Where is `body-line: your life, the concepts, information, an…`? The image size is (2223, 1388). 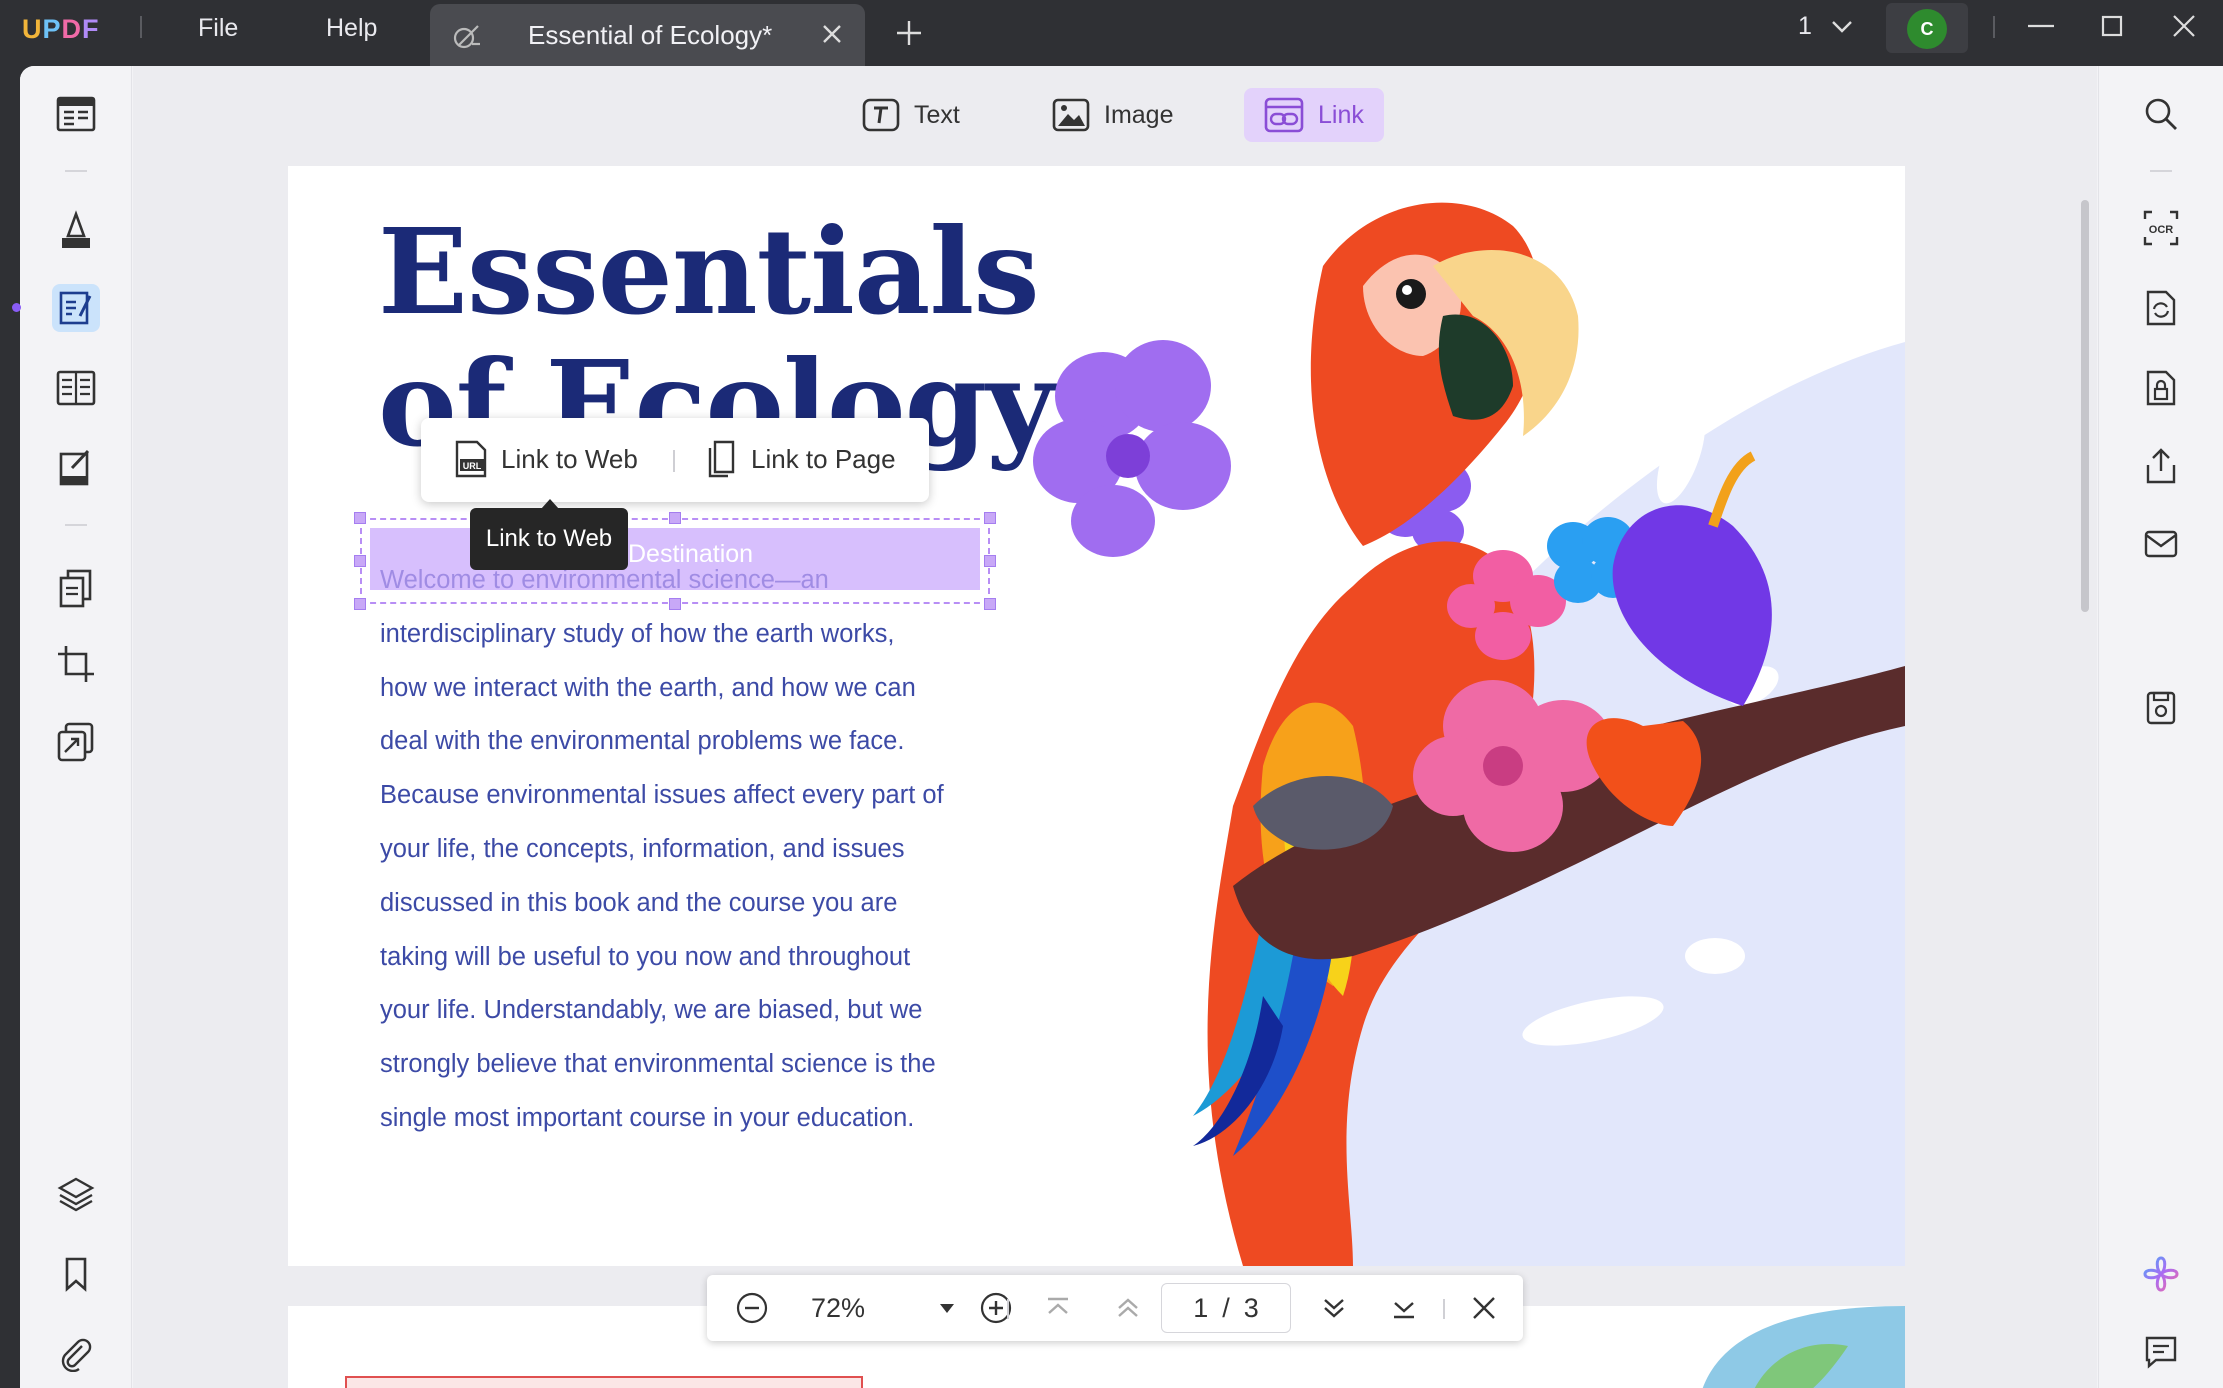 body-line: your life, the concepts, information, an… is located at coordinates (642, 848).